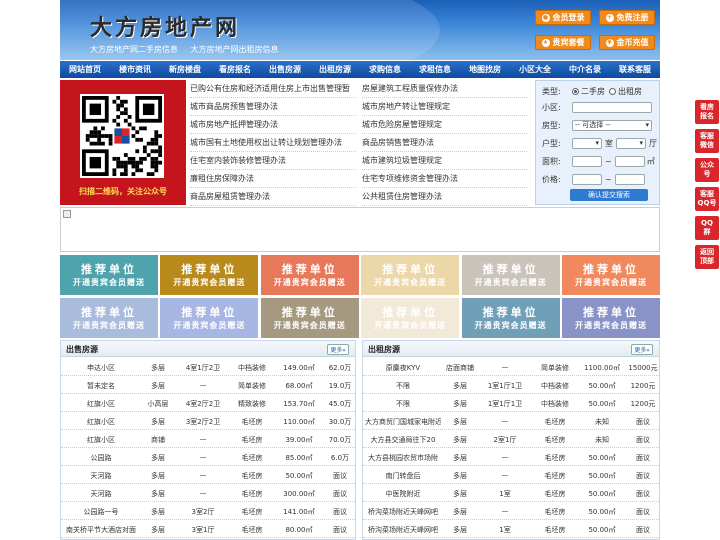 The width and height of the screenshot is (720, 540). What do you see at coordinates (511, 529) in the screenshot?
I see `table-row: 桥沟菜场附近天峰网吧 多层 1室 毛坯房 50.00㎡ 面议` at bounding box center [511, 529].